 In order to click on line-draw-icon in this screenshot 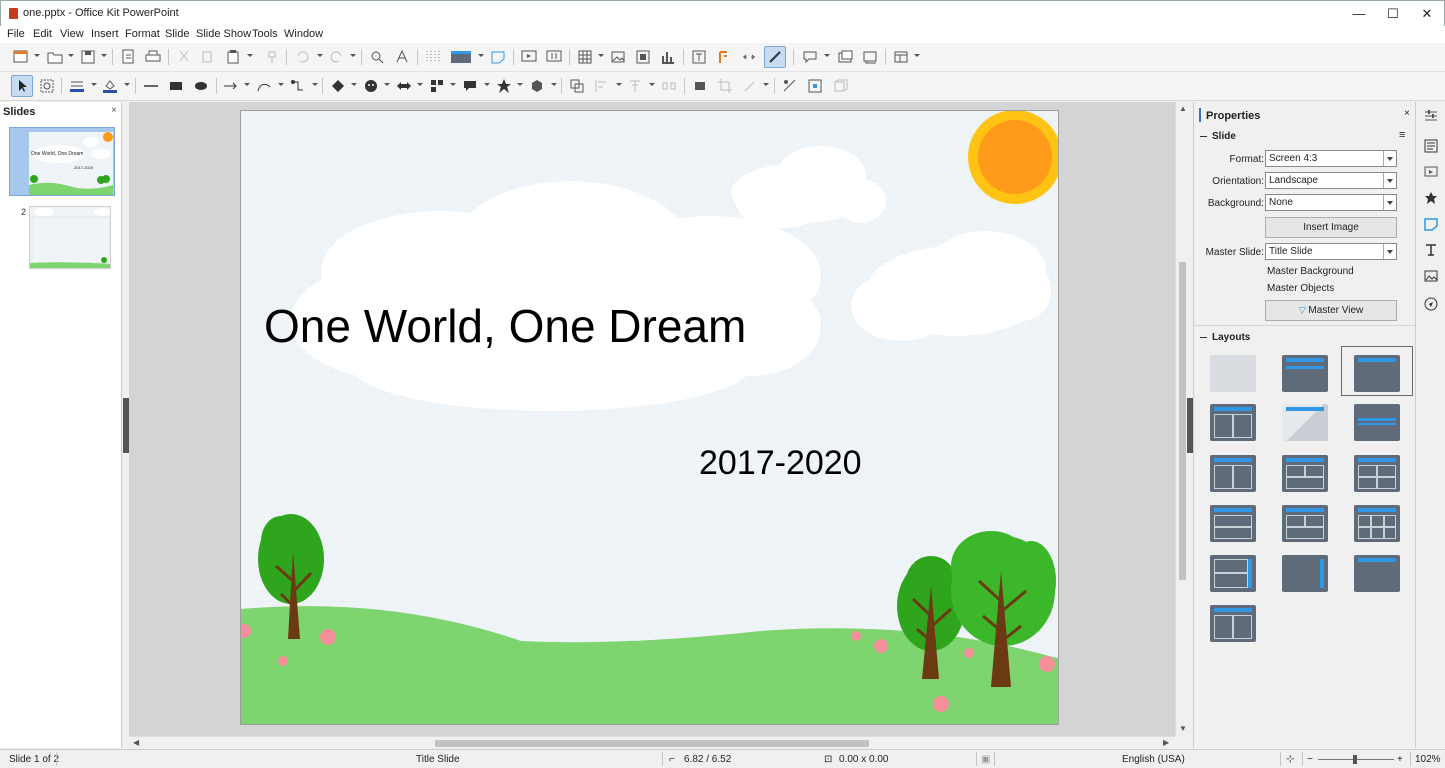, I will do `click(775, 57)`.